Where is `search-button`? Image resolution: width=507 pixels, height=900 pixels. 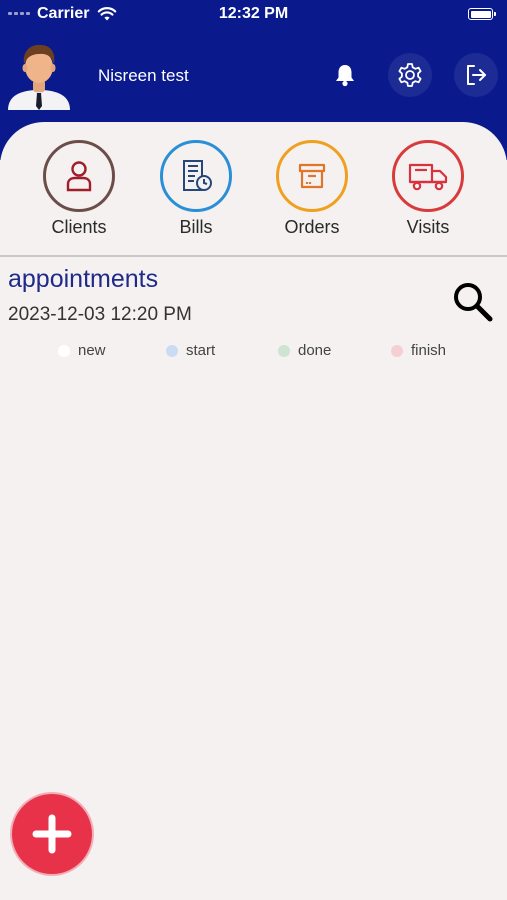 search-button is located at coordinates (473, 302).